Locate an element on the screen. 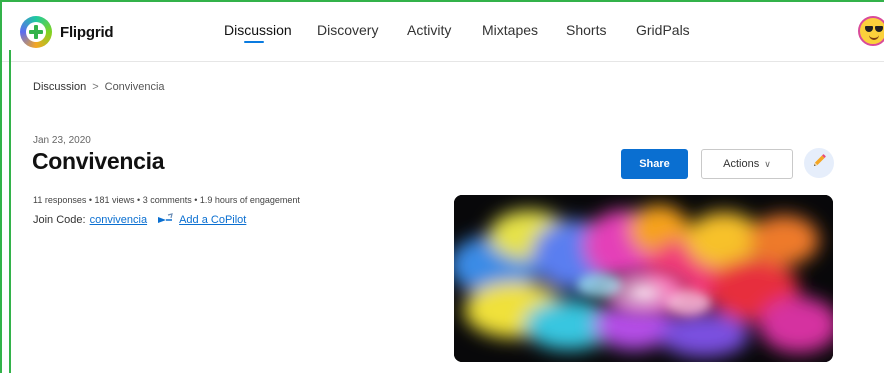 The width and height of the screenshot is (884, 373). actions-dropdown-button: Actions ∨ is located at coordinates (747, 164).